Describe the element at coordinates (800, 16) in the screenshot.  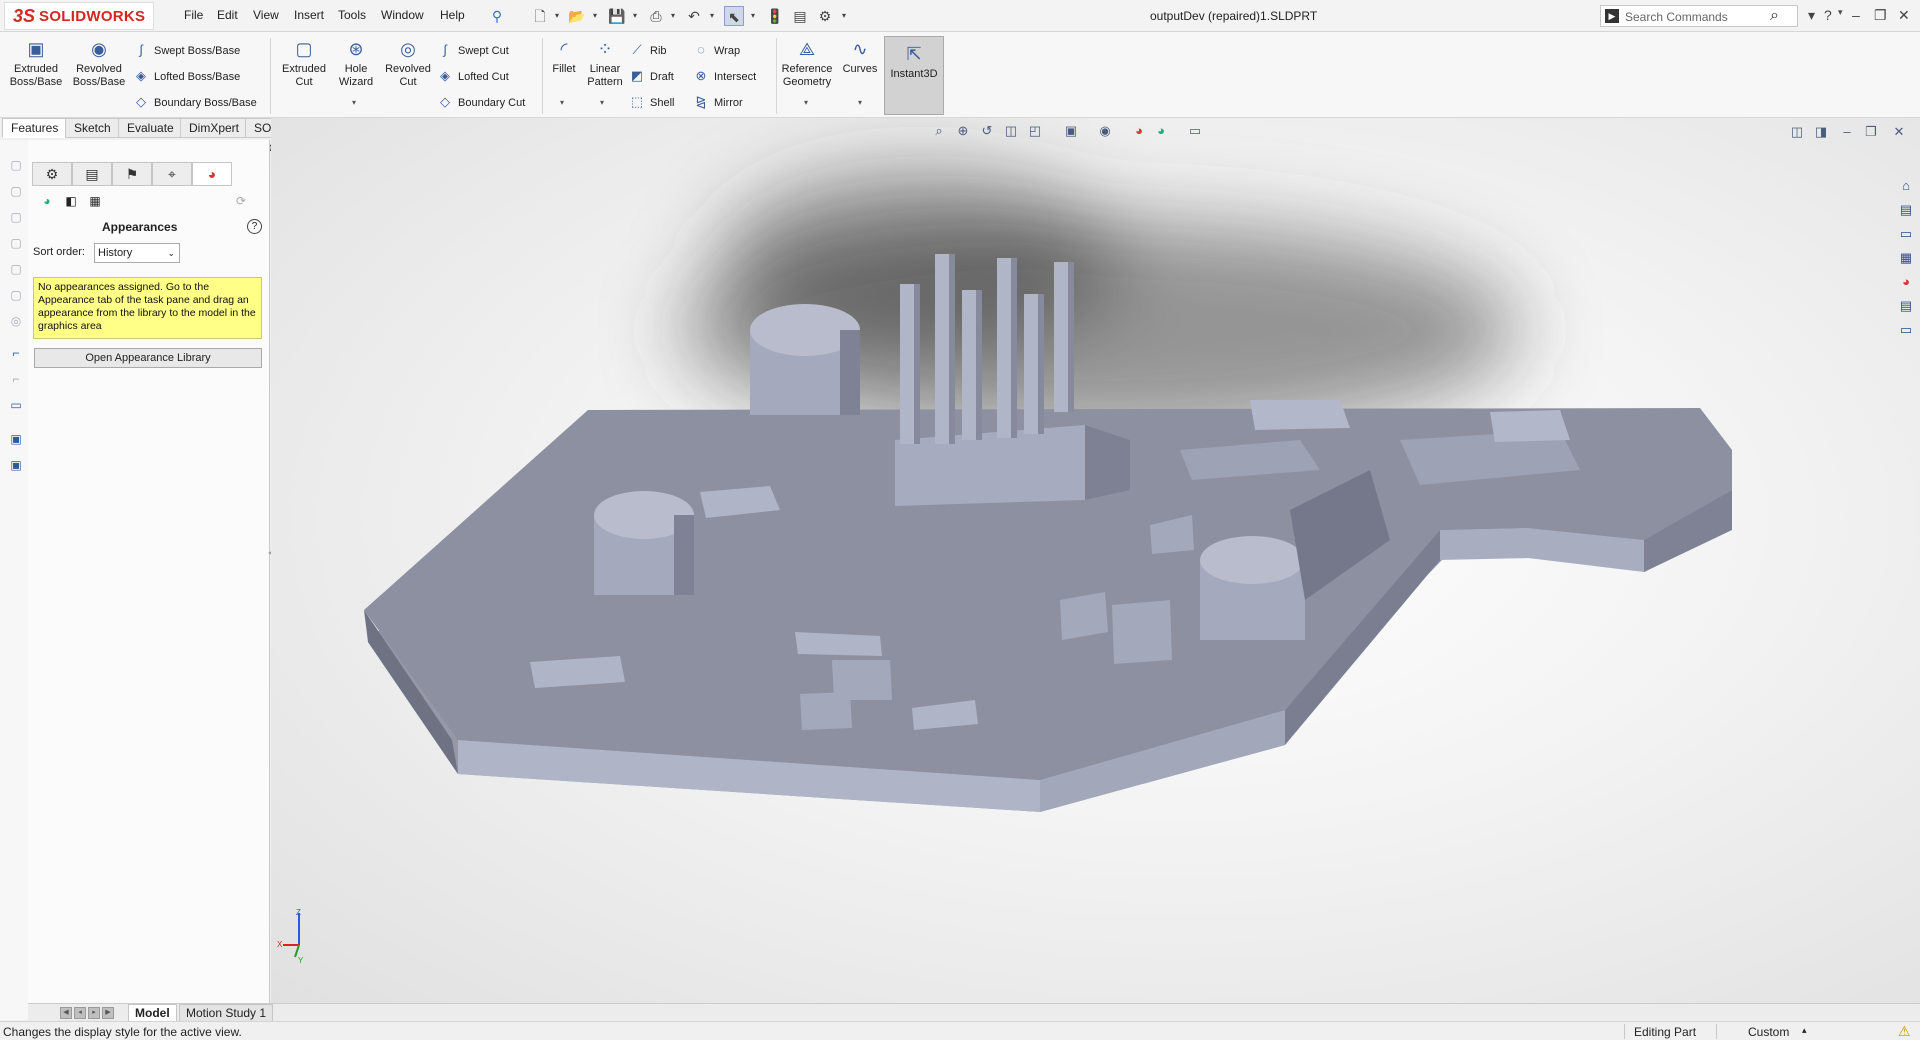
I see `file-properties-icon: ▤` at that location.